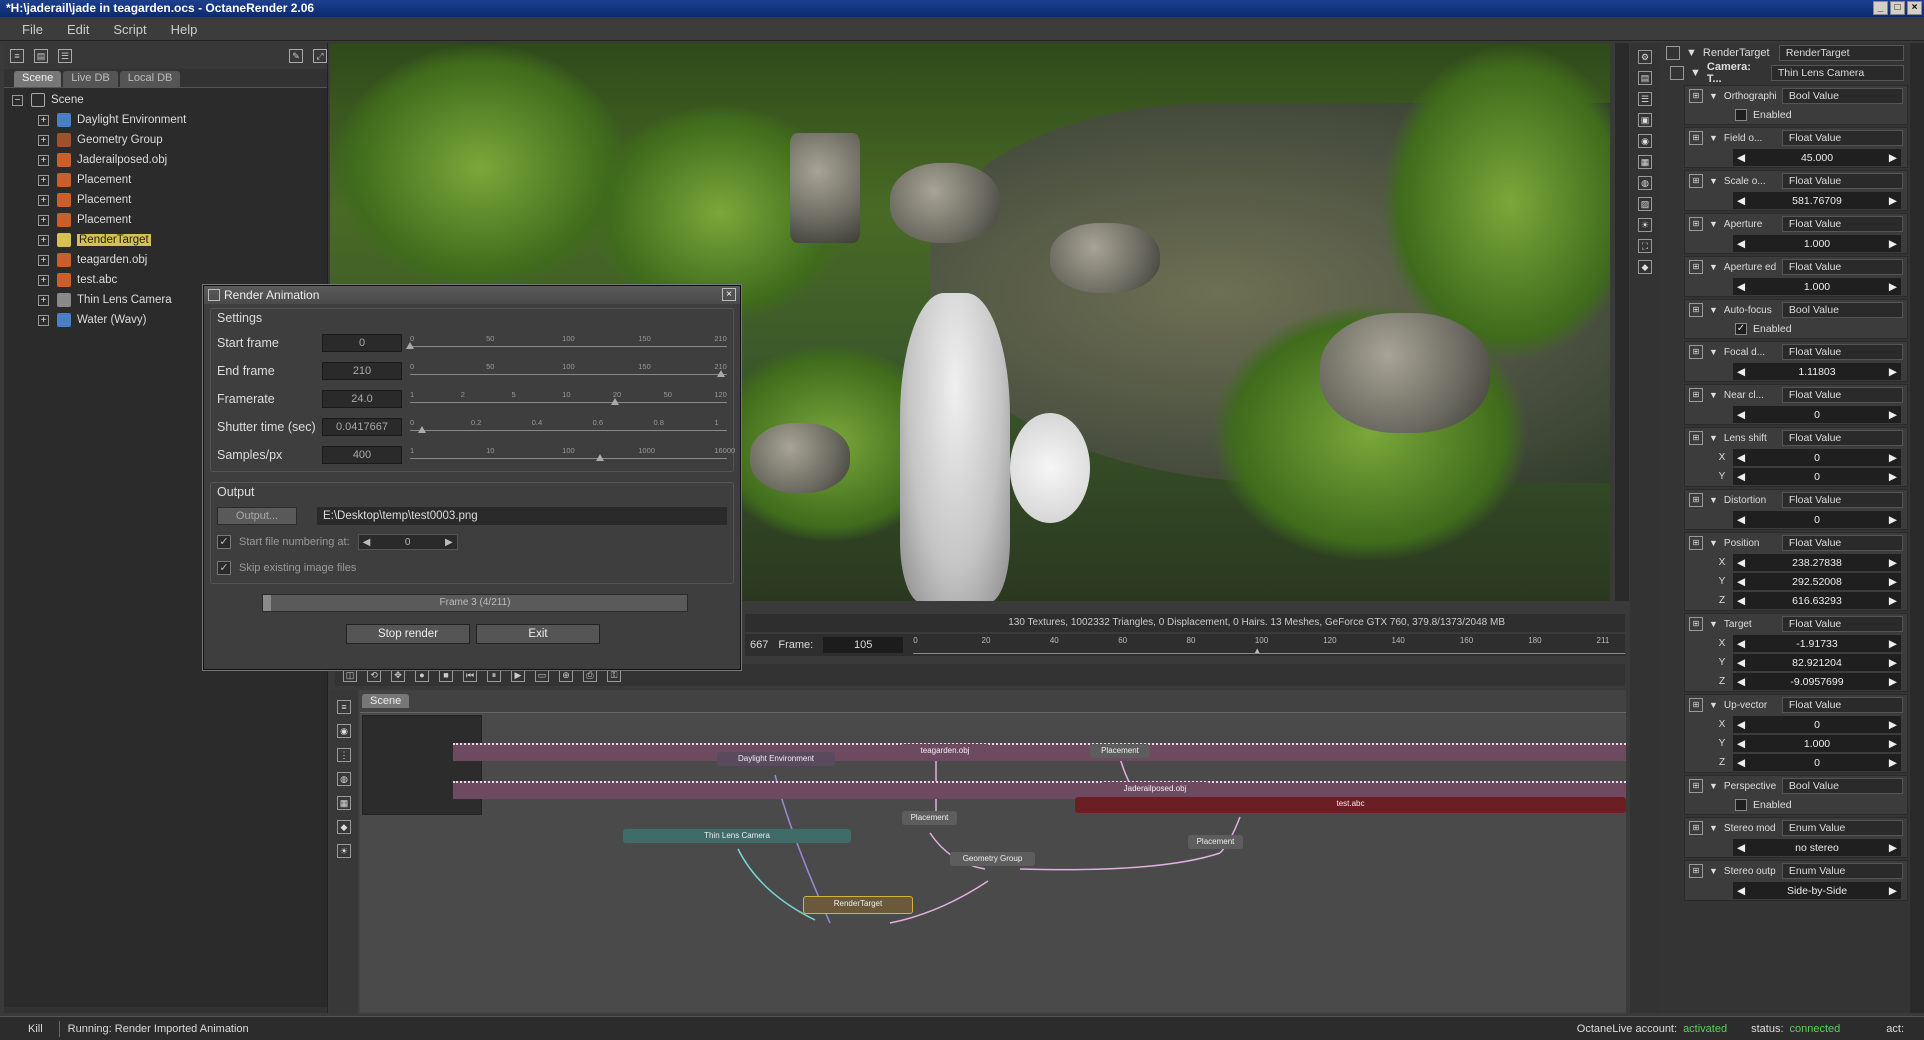 The height and width of the screenshot is (1040, 1924). Describe the element at coordinates (1645, 246) in the screenshot. I see `kernel-icon: ⛶` at that location.